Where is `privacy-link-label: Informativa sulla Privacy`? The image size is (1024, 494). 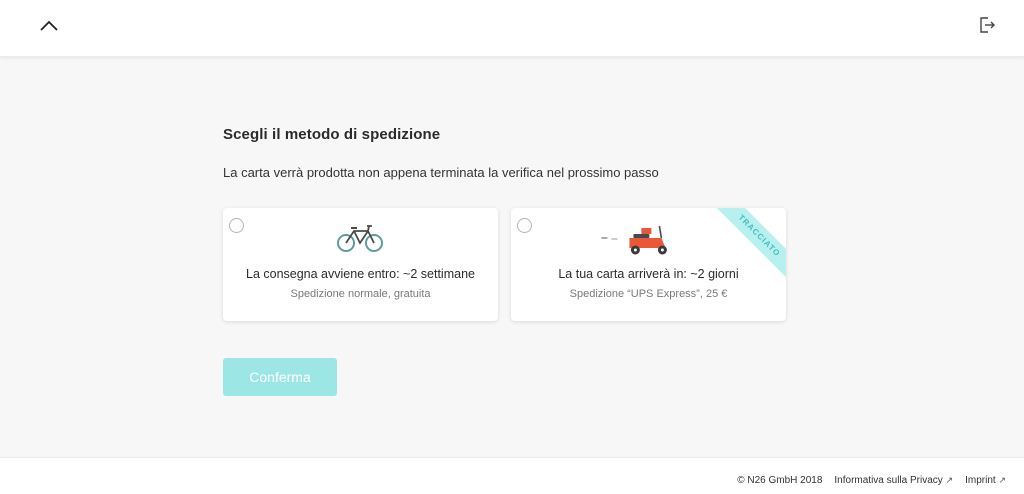 privacy-link-label: Informativa sulla Privacy is located at coordinates (888, 480).